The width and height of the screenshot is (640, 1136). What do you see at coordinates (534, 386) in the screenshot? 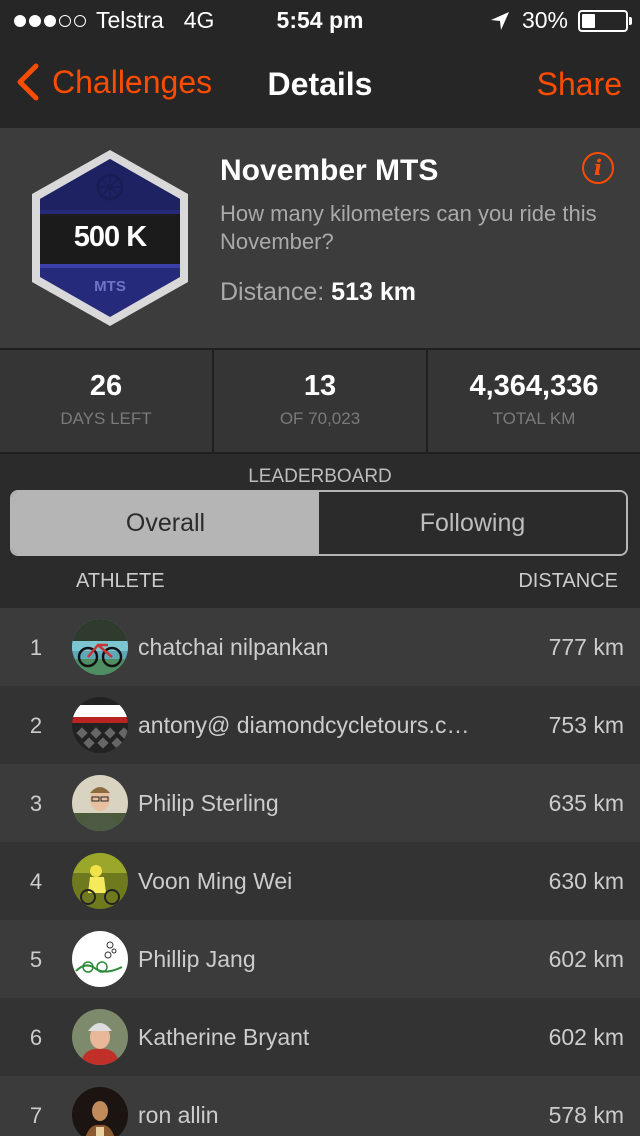
I see `stat-value: 4,364,336` at bounding box center [534, 386].